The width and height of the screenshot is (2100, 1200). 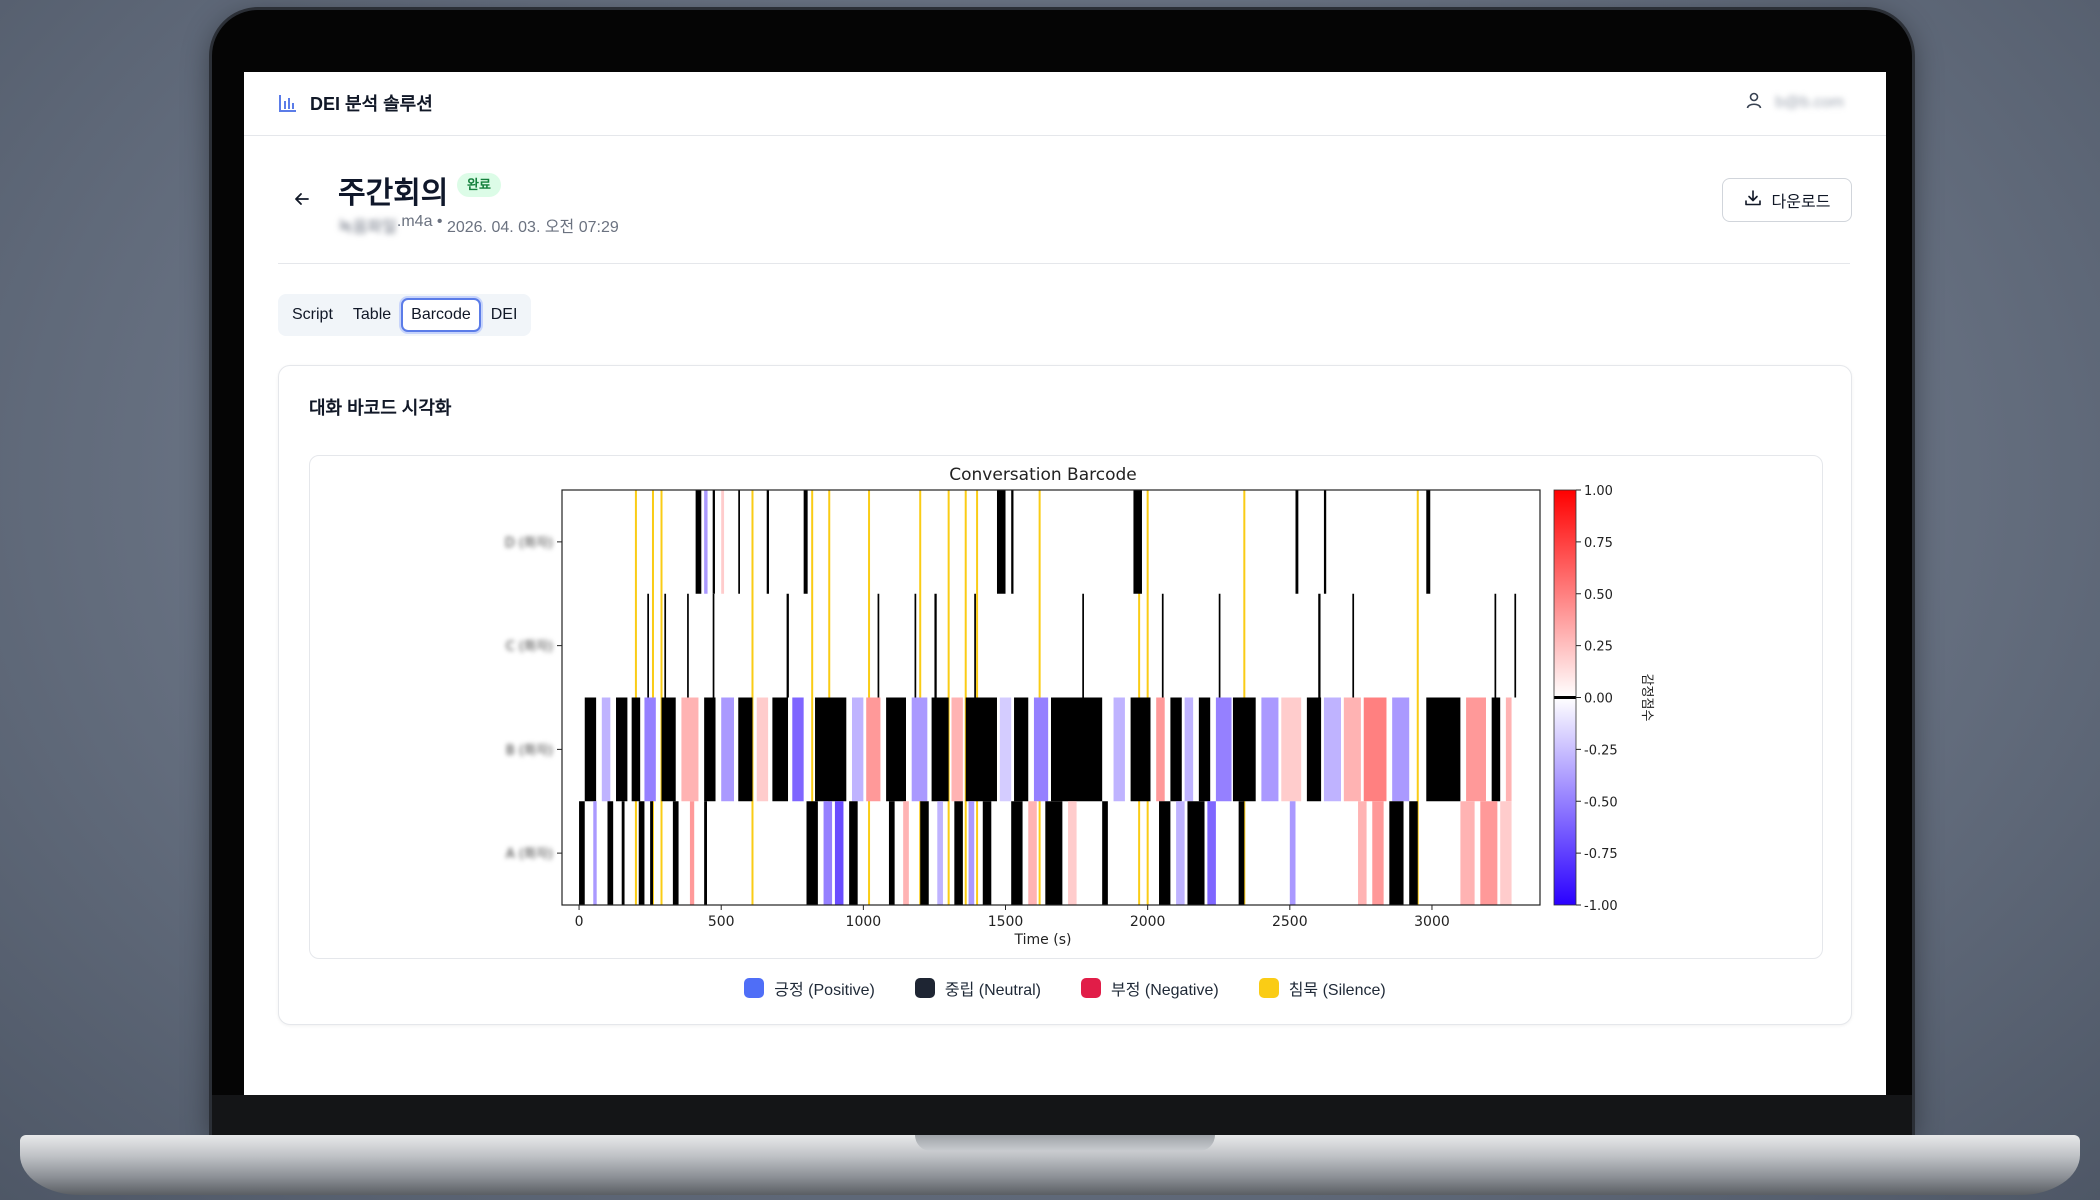 I want to click on user-menu: b@b.com, so click(x=1794, y=102).